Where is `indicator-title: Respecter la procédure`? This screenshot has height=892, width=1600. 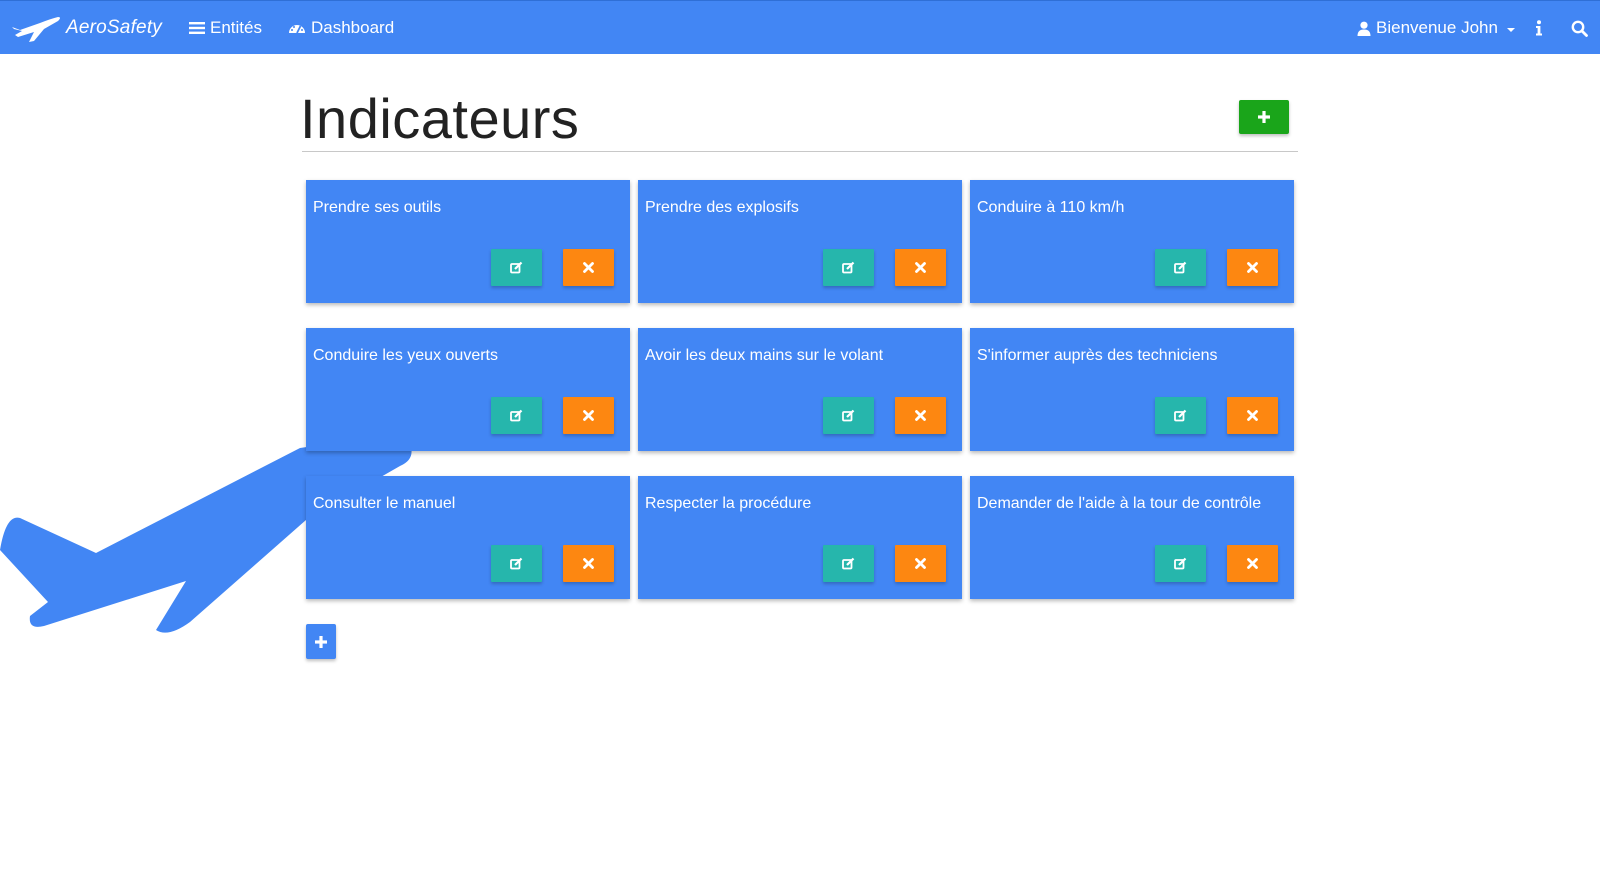 indicator-title: Respecter la procédure is located at coordinates (728, 503).